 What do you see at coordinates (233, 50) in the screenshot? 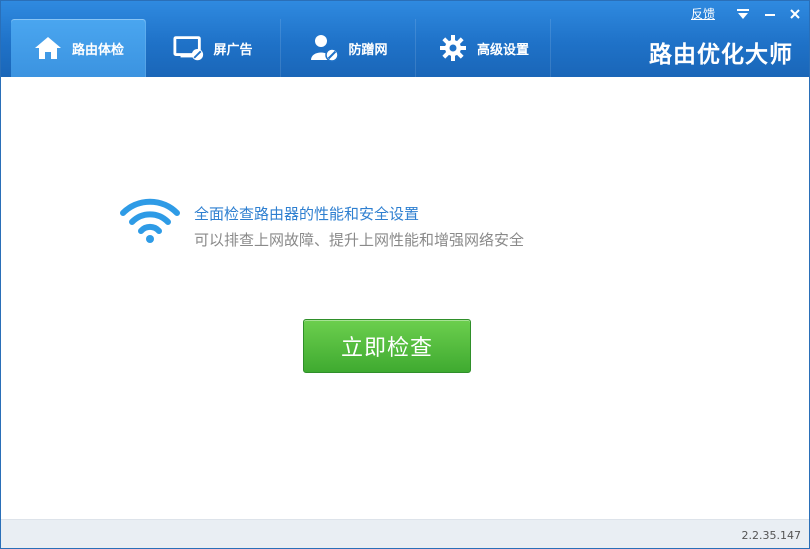
I see `tab-label: 屏广告` at bounding box center [233, 50].